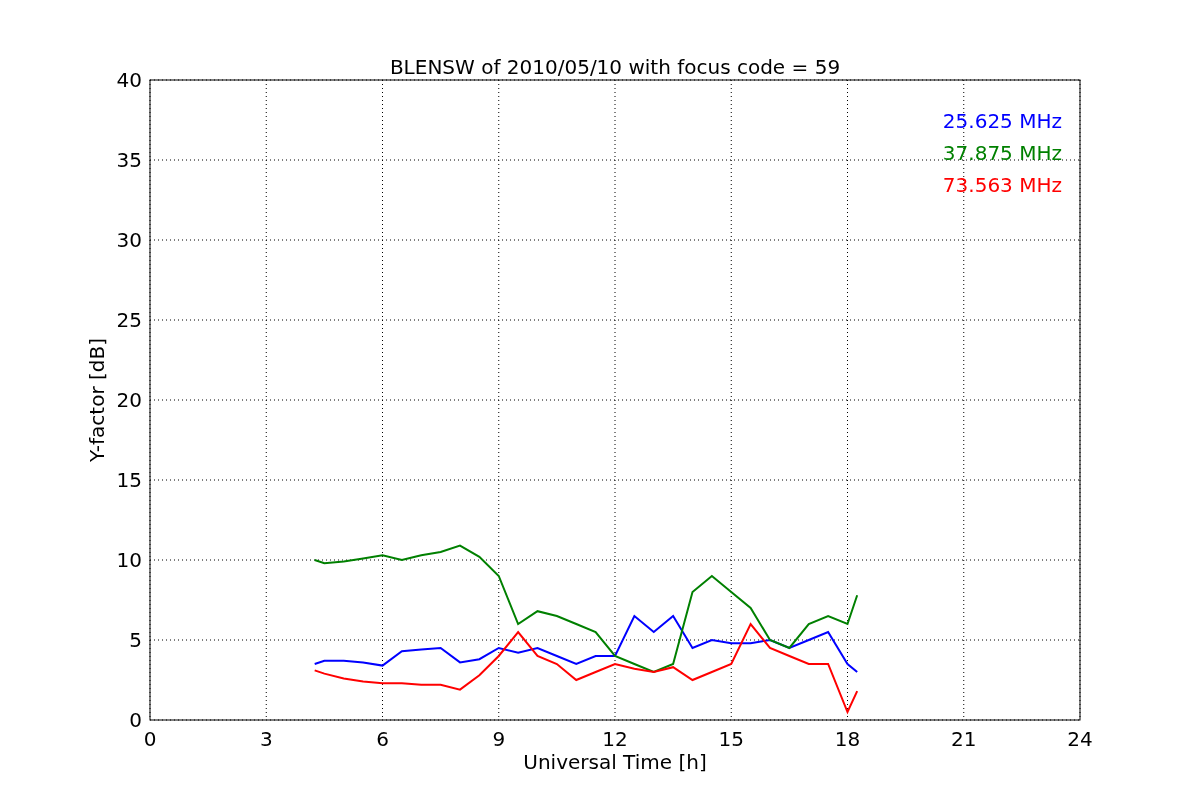 The image size is (1200, 800). I want to click on y-tick-label: 30, so click(129, 240).